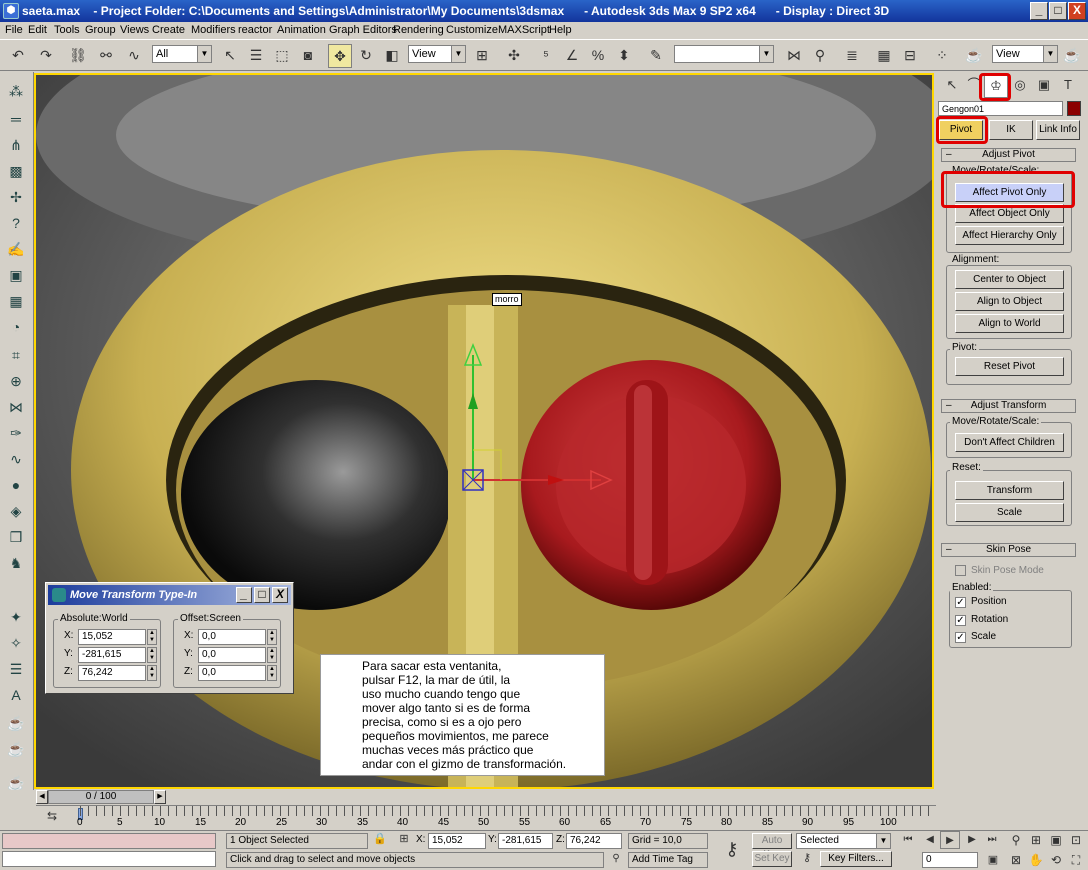 This screenshot has height=870, width=1088. What do you see at coordinates (380, 839) in the screenshot?
I see `lock-icon: 🔒` at bounding box center [380, 839].